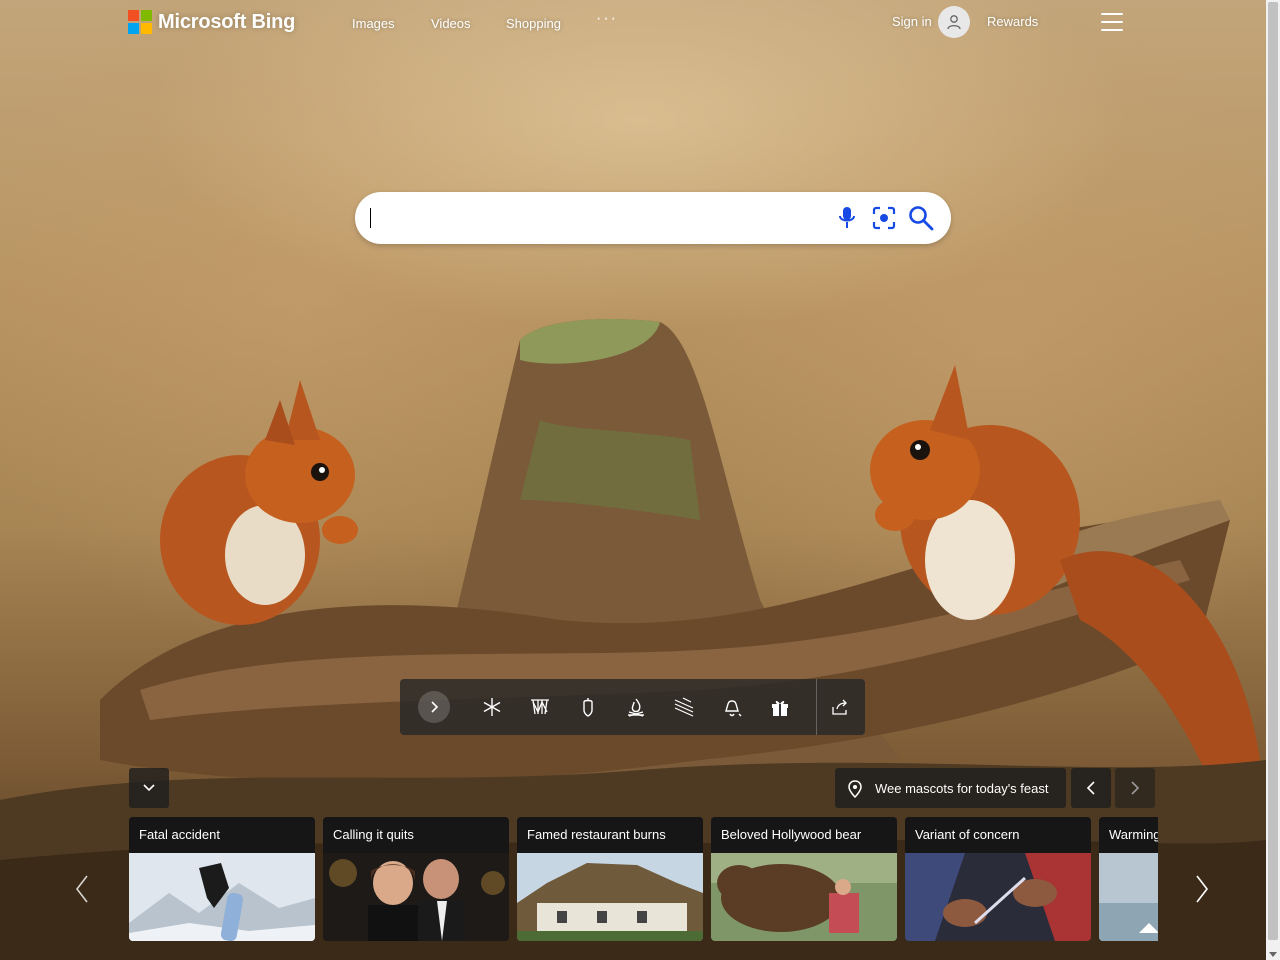  What do you see at coordinates (492, 707) in the screenshot?
I see `snowflake-icon` at bounding box center [492, 707].